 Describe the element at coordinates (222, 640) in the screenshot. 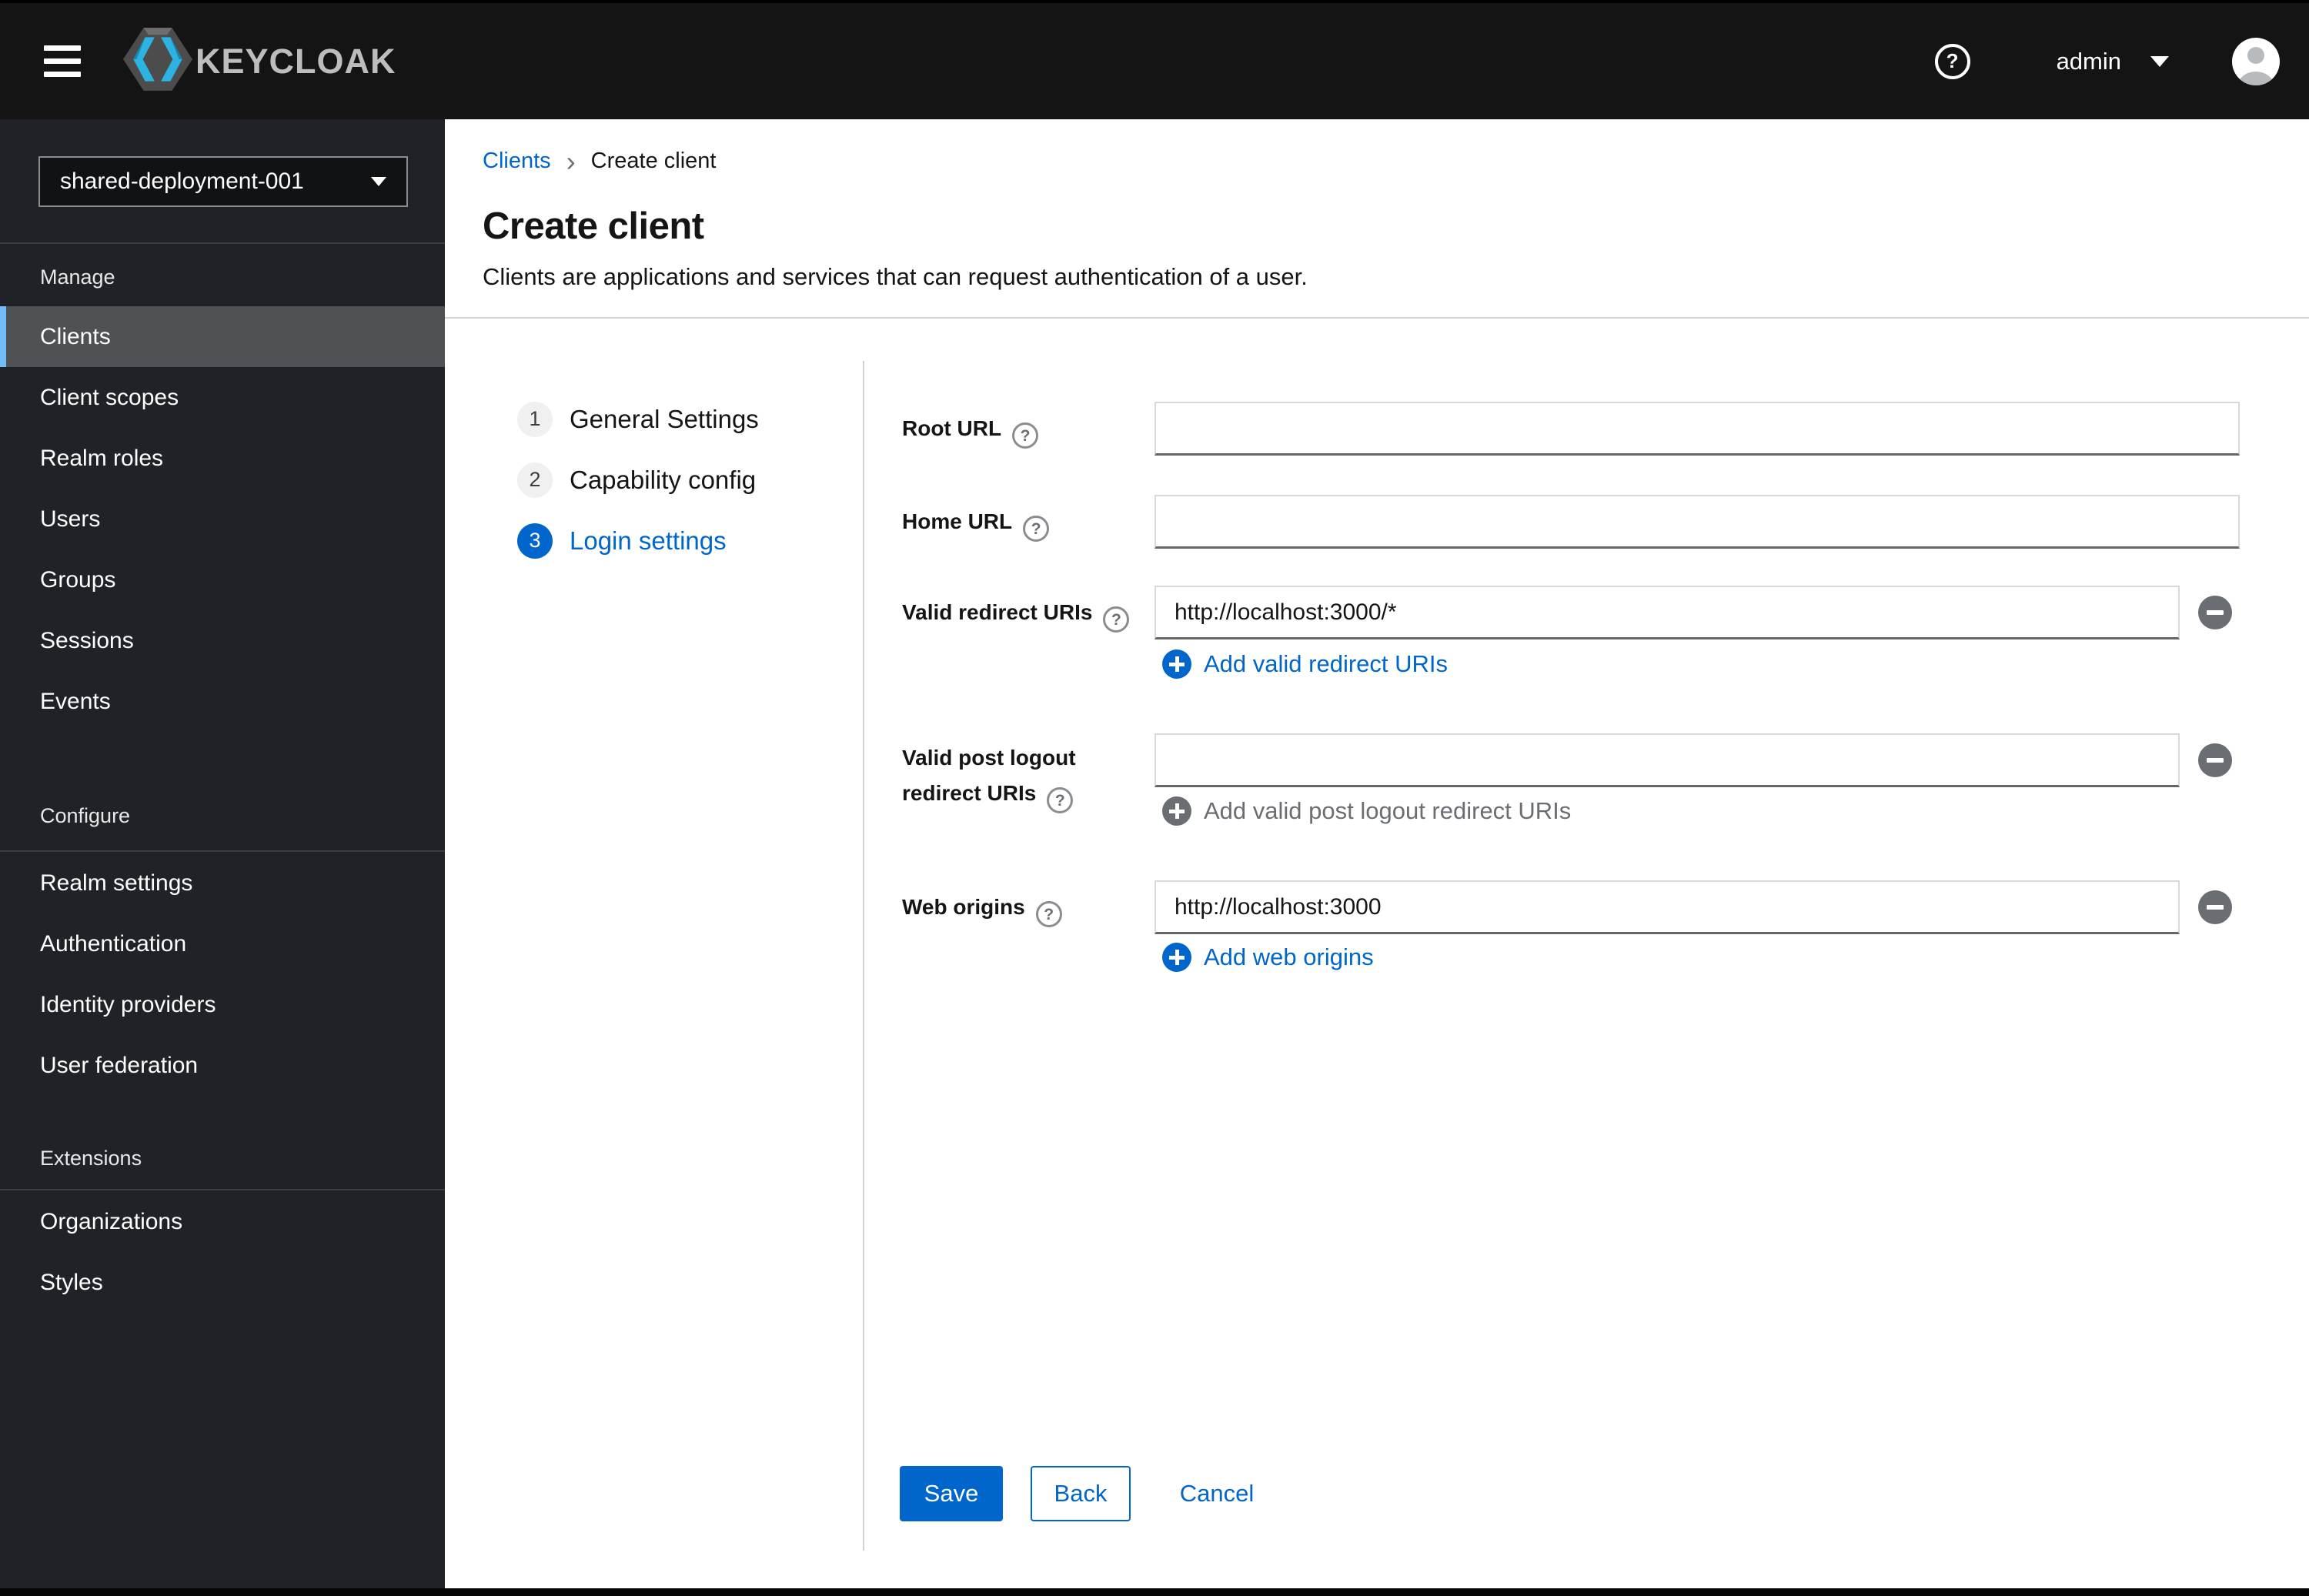

I see `sidebar-item-sessions: Sessions` at that location.